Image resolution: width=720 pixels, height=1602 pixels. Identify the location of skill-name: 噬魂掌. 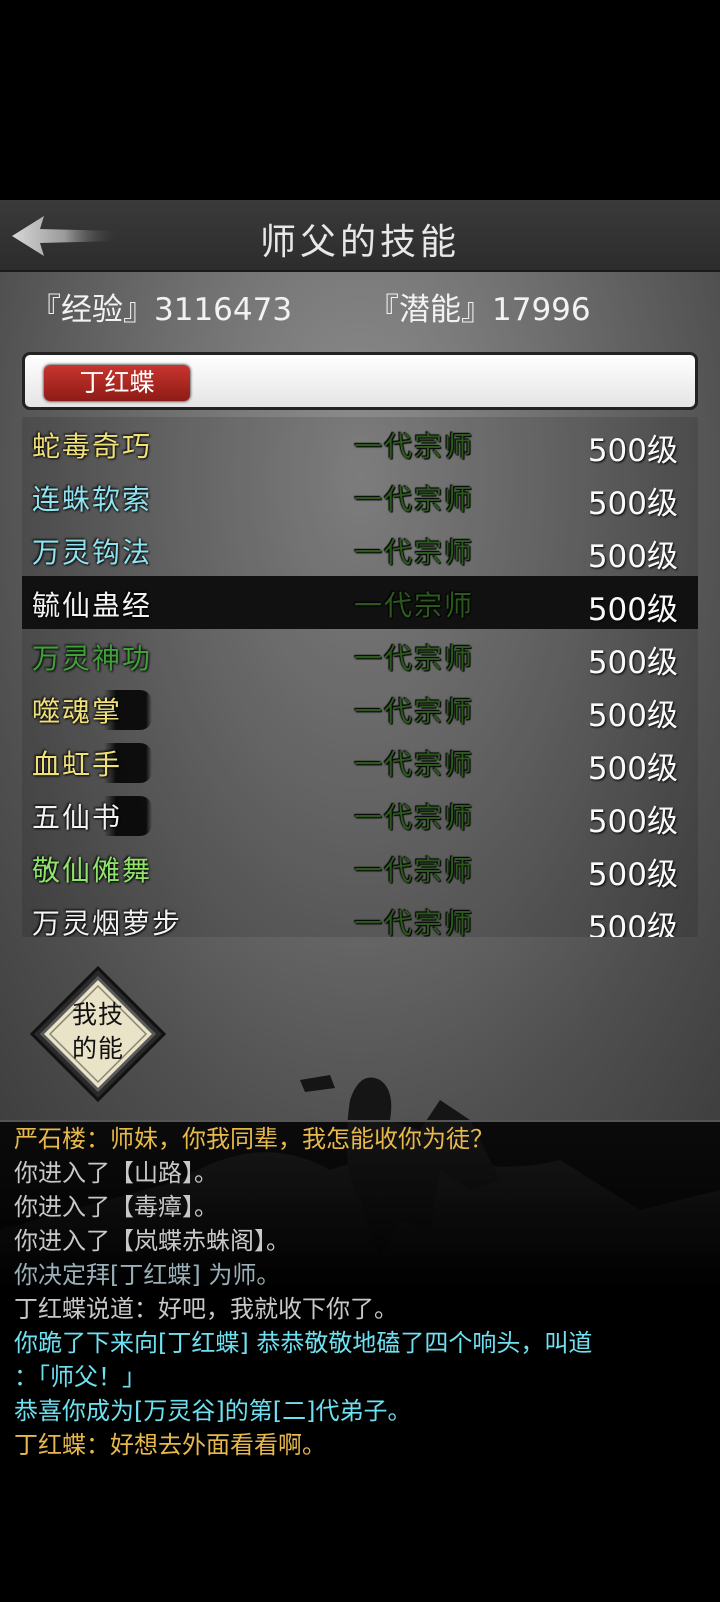
(92, 710).